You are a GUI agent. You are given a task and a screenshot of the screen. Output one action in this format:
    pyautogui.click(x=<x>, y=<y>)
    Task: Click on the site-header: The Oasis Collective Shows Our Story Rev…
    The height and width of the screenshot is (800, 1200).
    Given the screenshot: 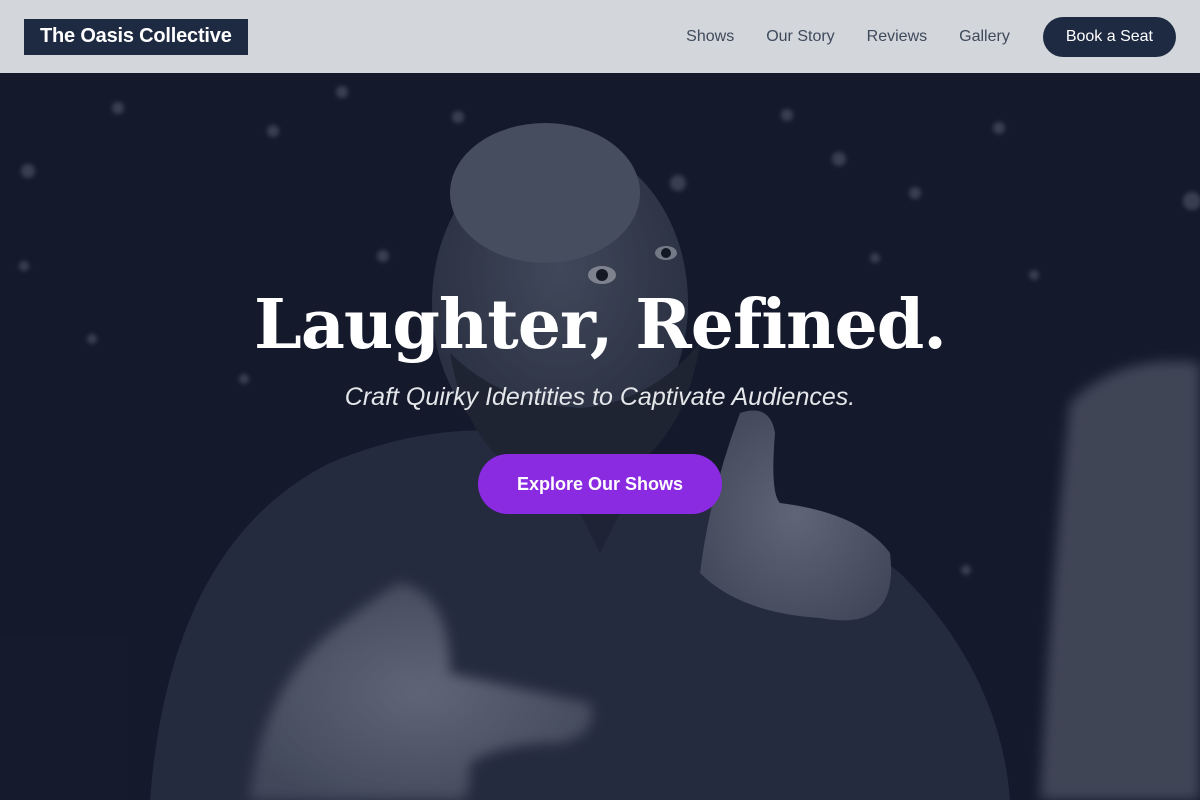 What is the action you would take?
    pyautogui.click(x=600, y=36)
    